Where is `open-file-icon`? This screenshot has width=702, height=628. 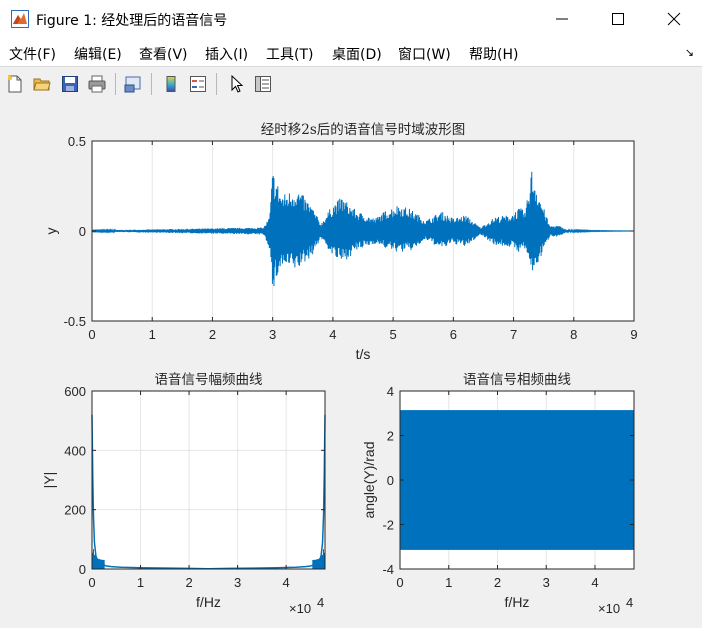
open-file-icon is located at coordinates (42, 84).